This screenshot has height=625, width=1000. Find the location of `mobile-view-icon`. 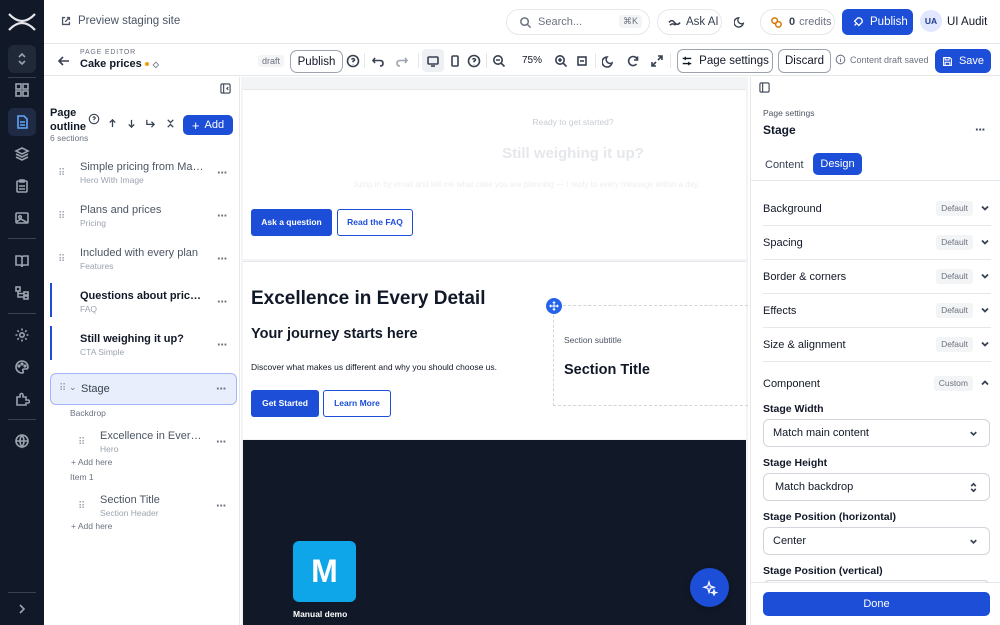

mobile-view-icon is located at coordinates (455, 60).